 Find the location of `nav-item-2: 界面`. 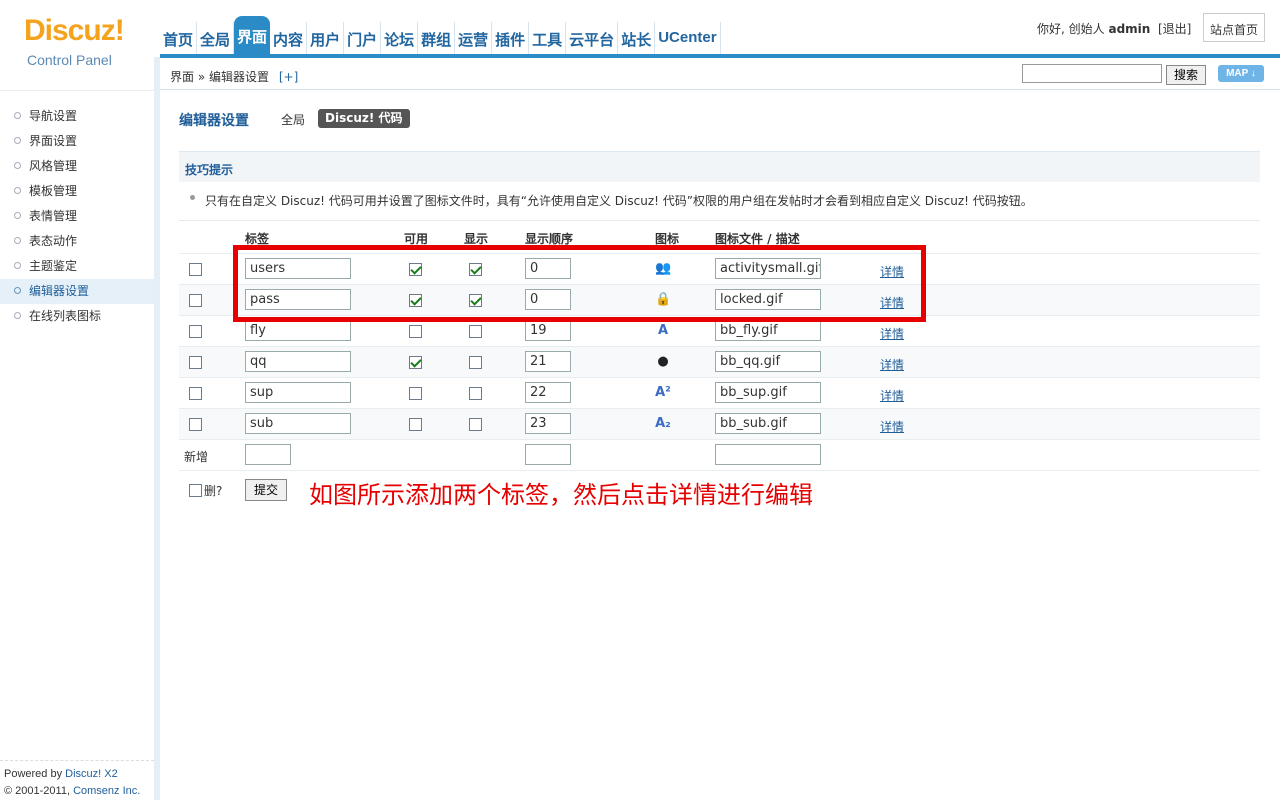

nav-item-2: 界面 is located at coordinates (252, 35).